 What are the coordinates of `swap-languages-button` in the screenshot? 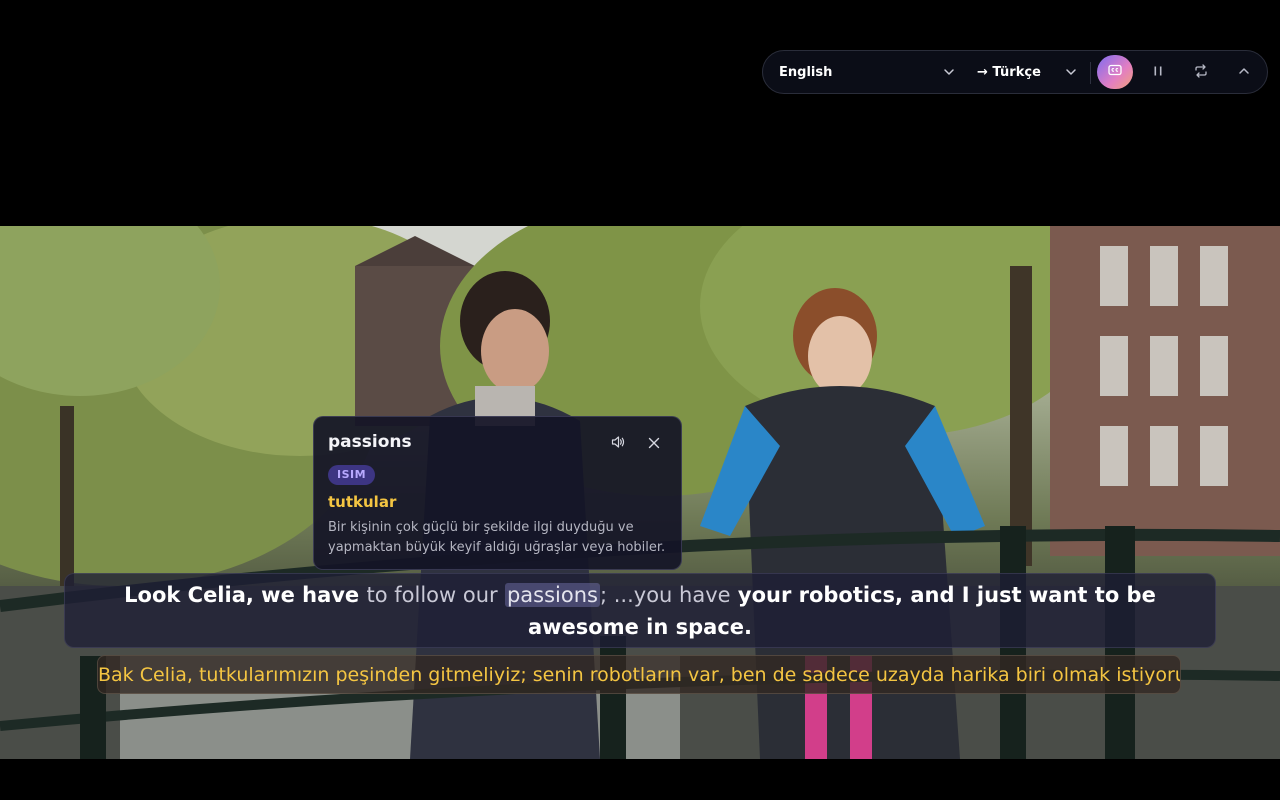 It's located at (1201, 73).